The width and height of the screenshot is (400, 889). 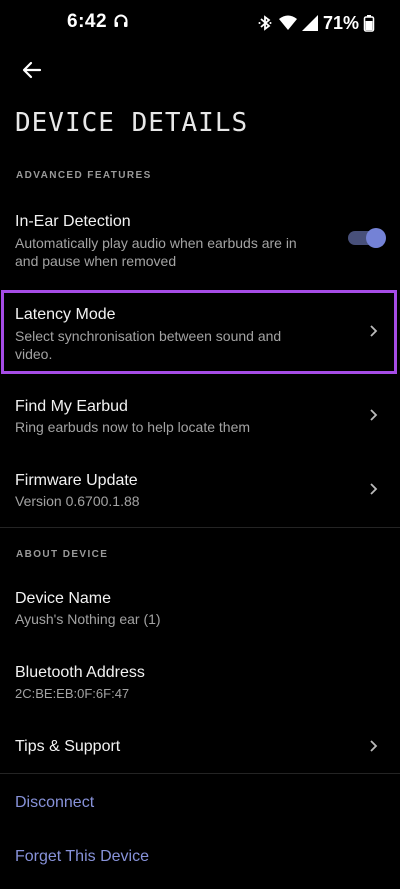 What do you see at coordinates (200, 608) in the screenshot?
I see `device-name-row: Device Name Ayush's Nothing ear (1)` at bounding box center [200, 608].